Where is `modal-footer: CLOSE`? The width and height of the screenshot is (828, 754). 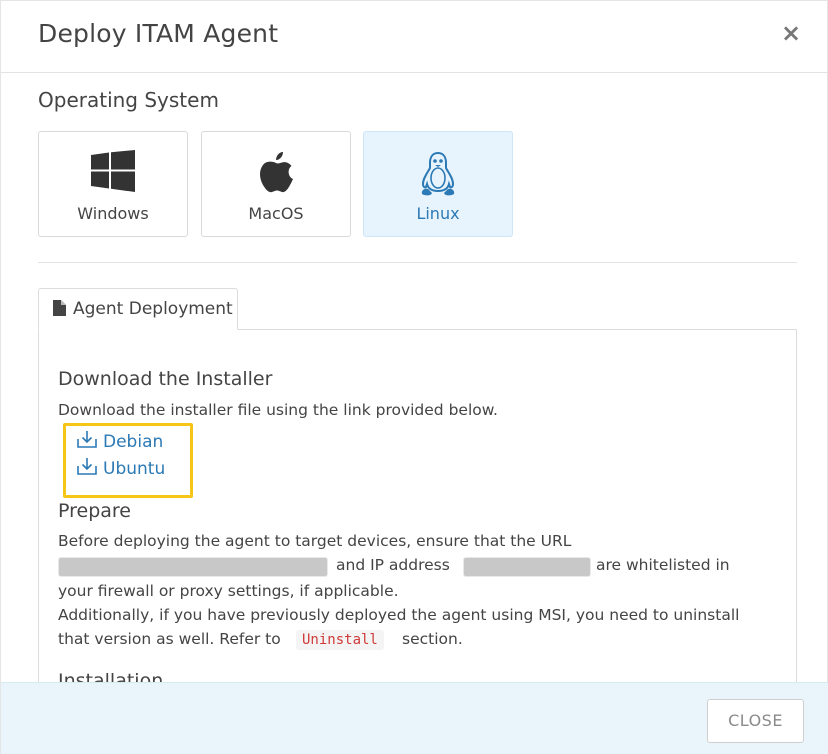 modal-footer: CLOSE is located at coordinates (414, 718).